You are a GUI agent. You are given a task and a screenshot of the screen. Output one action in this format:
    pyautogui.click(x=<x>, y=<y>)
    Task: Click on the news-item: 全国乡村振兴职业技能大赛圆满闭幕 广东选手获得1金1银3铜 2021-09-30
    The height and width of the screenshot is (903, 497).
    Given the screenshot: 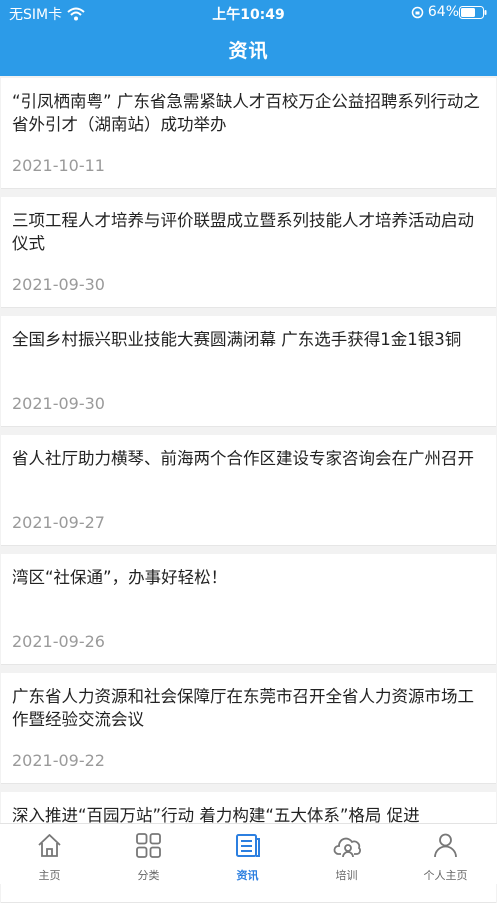 What is the action you would take?
    pyautogui.click(x=248, y=371)
    